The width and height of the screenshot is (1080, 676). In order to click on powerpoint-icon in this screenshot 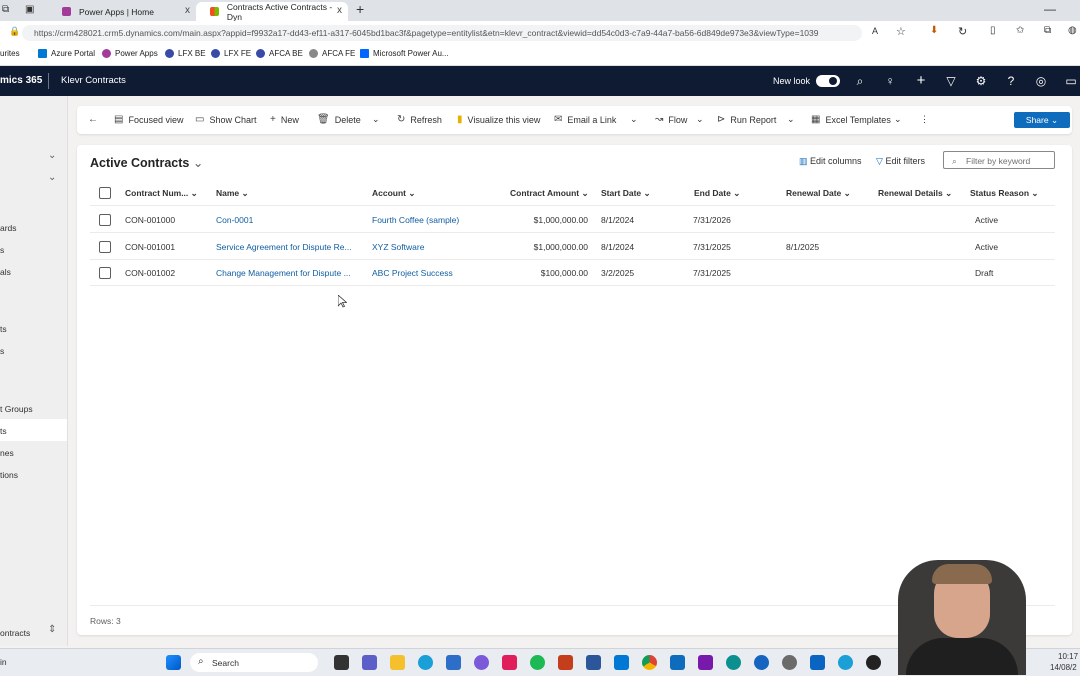, I will do `click(565, 662)`.